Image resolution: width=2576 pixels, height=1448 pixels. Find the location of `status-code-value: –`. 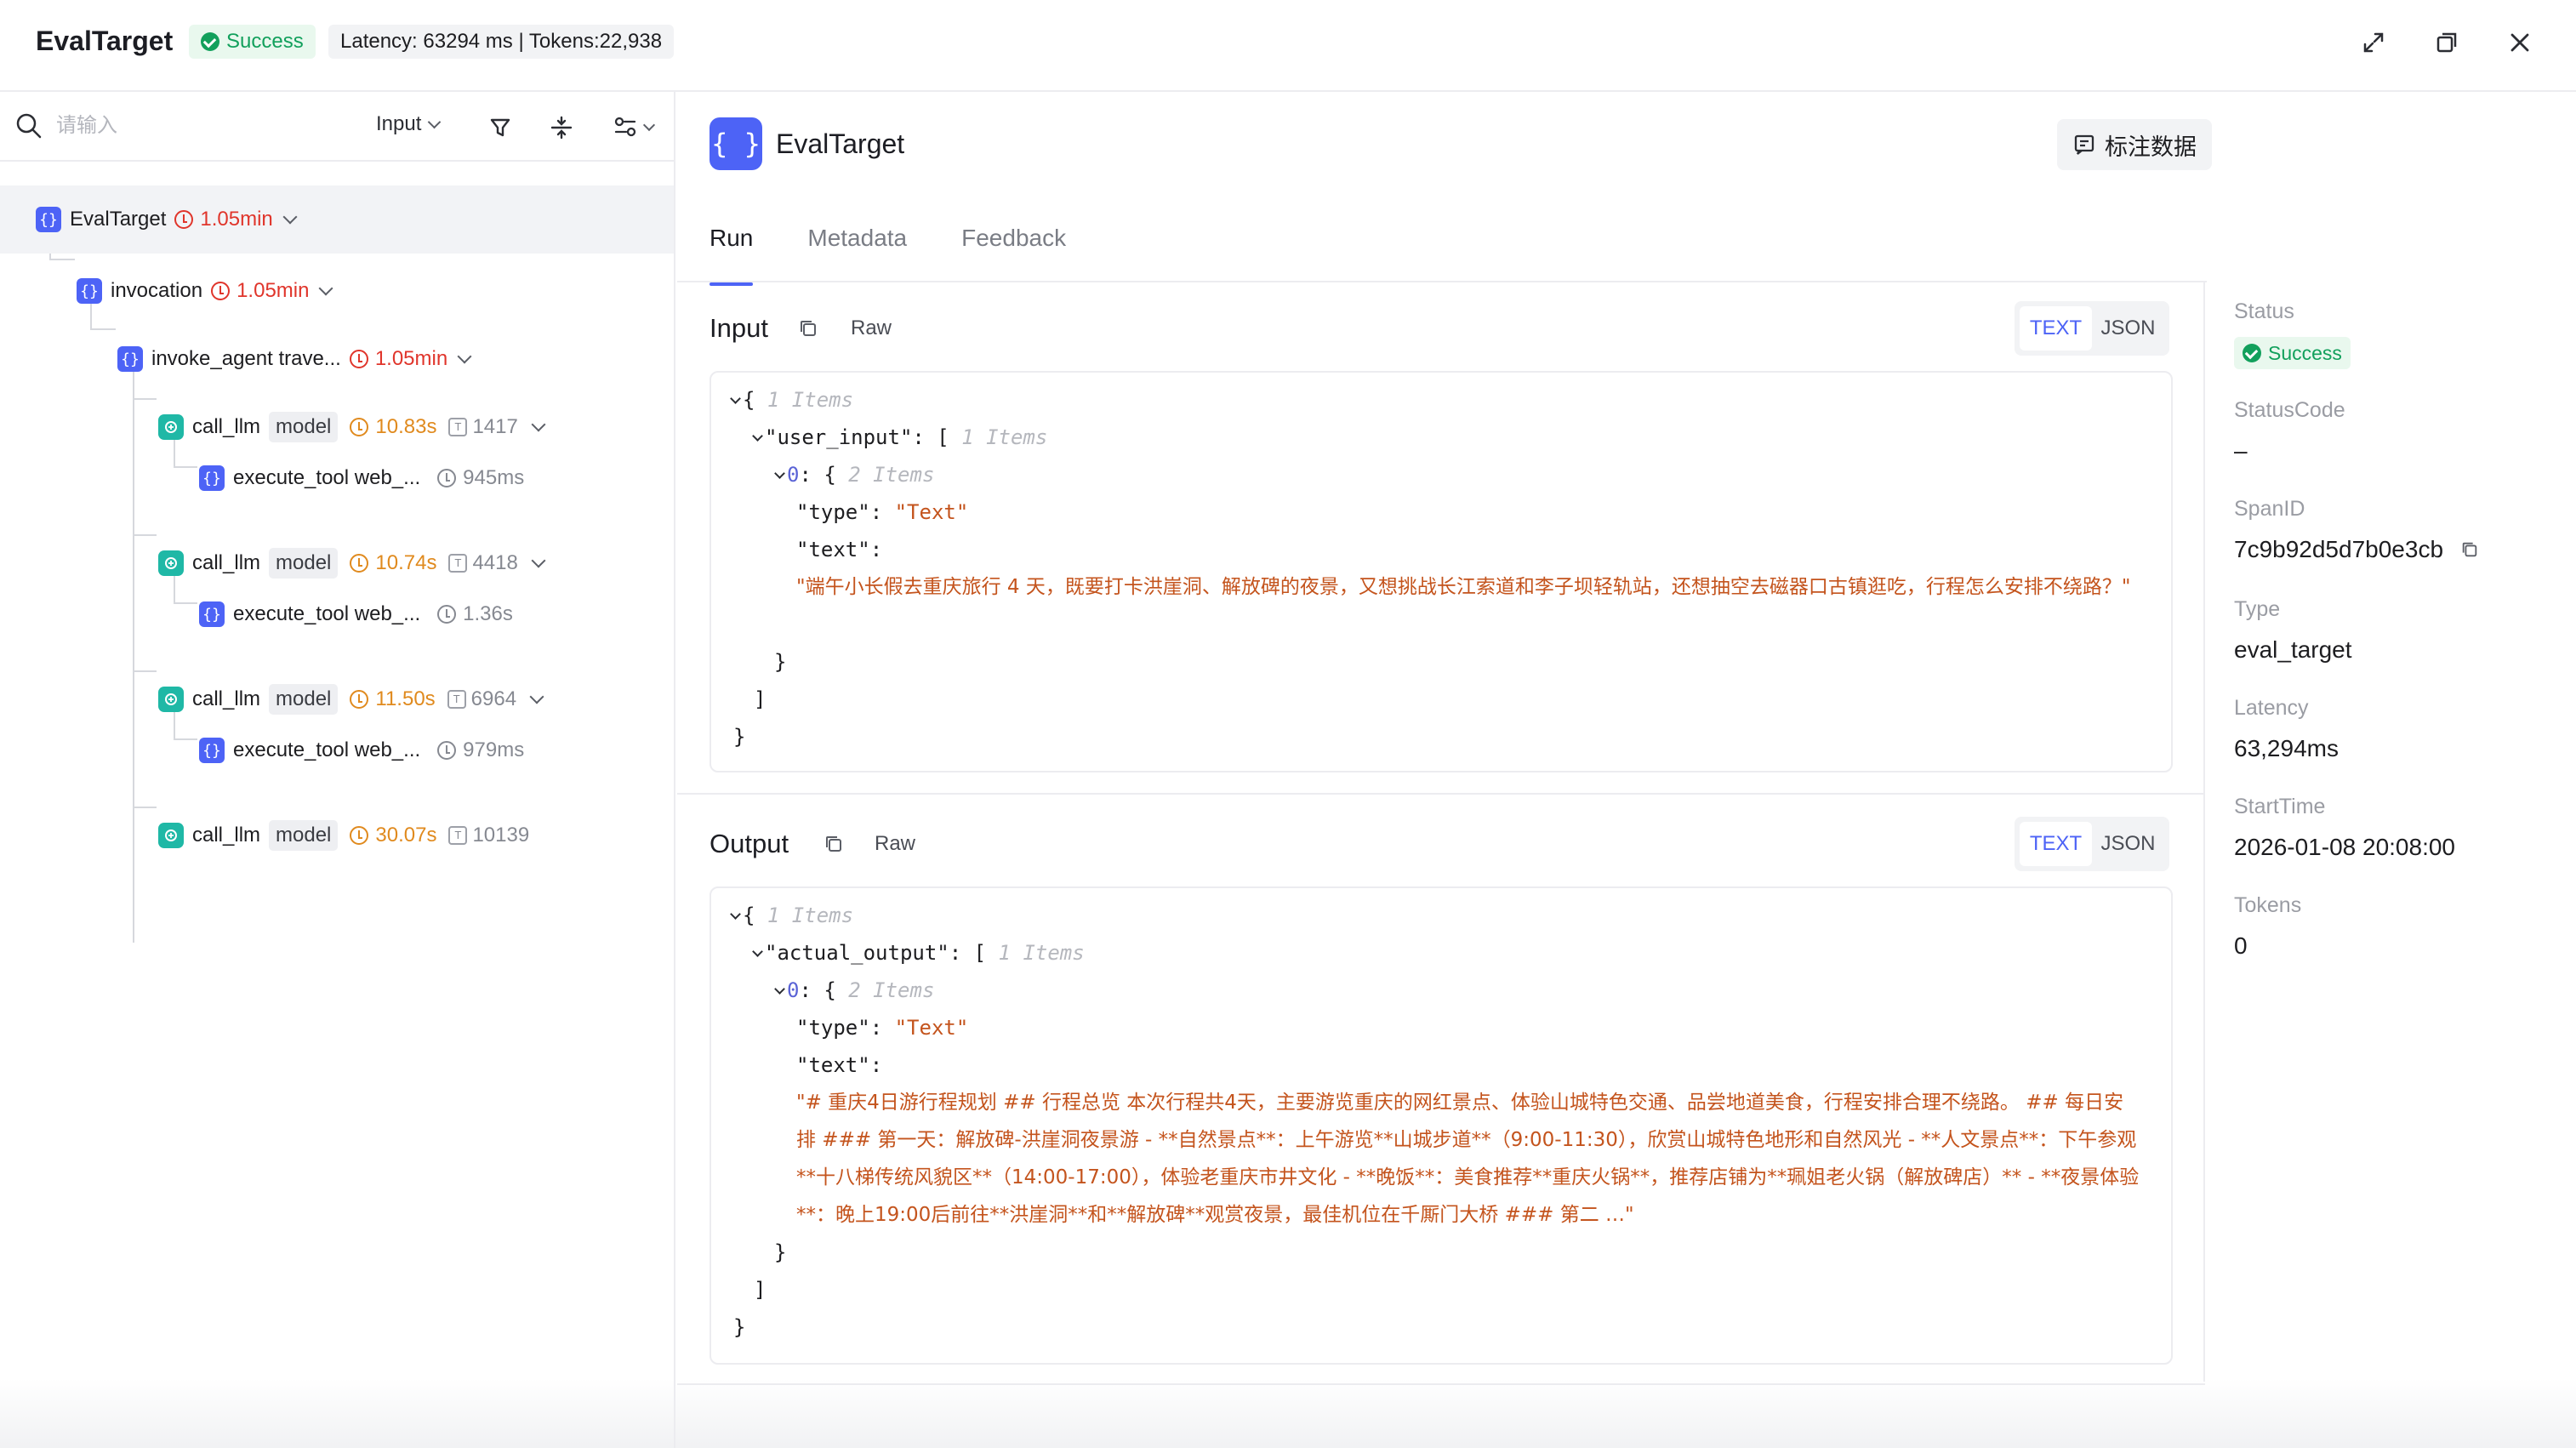

status-code-value: – is located at coordinates (2241, 450).